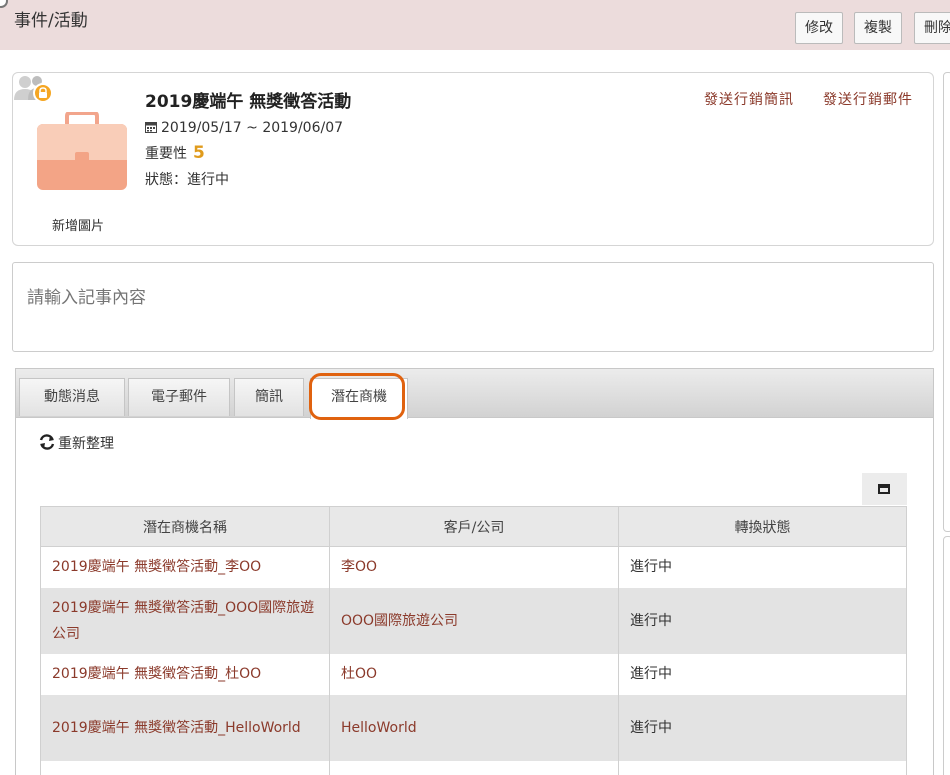  Describe the element at coordinates (185, 674) in the screenshot. I see `opportunity-name: 2019慶端午 無獎徵答活動_杜OO` at that location.